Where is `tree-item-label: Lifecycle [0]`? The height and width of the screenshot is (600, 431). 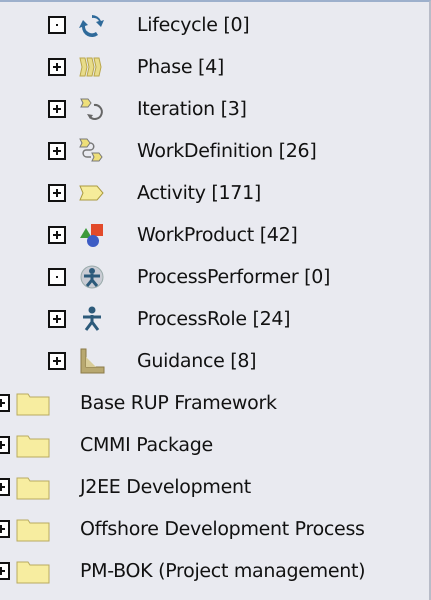 tree-item-label: Lifecycle [0] is located at coordinates (193, 25).